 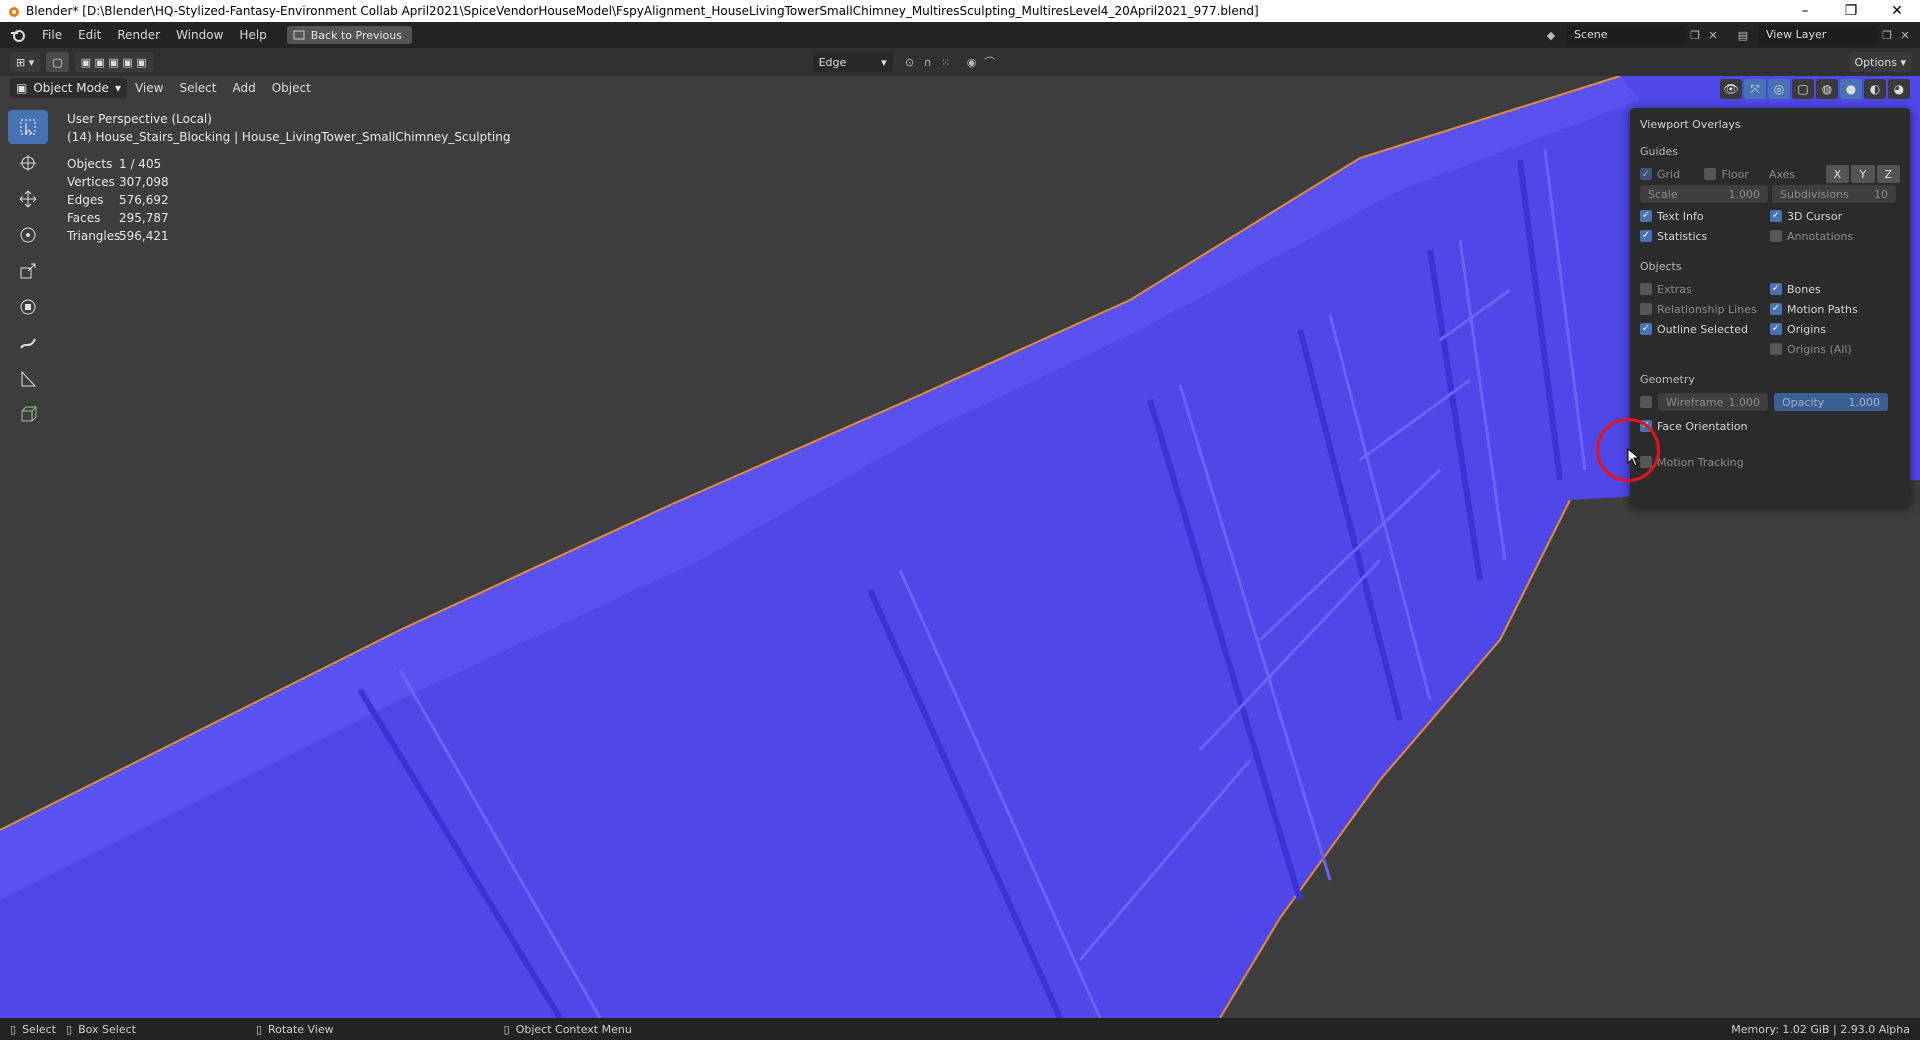 I want to click on minimize-button: –, so click(x=1805, y=11).